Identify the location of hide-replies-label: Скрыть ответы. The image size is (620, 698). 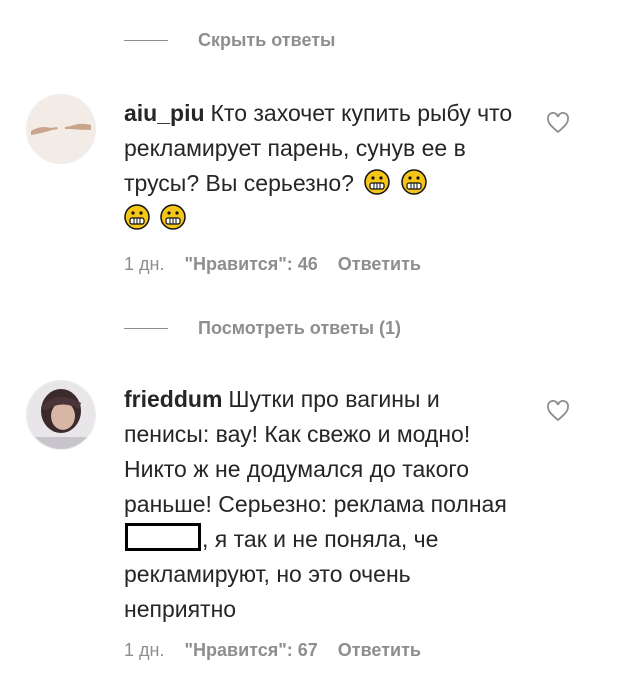
(267, 40).